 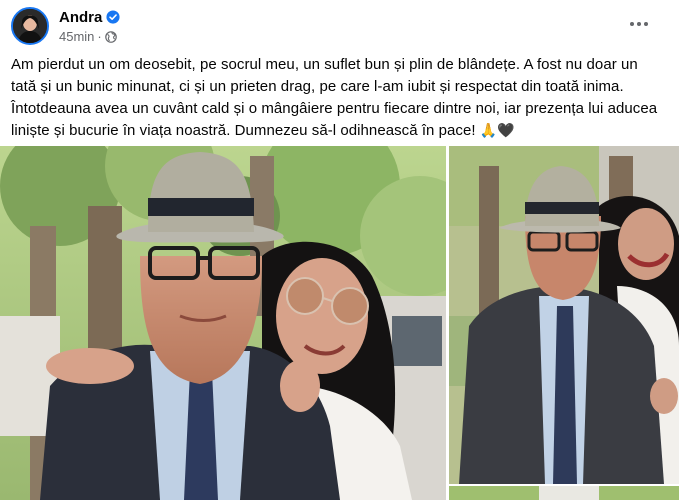 I want to click on post-time: 45min, so click(x=76, y=36).